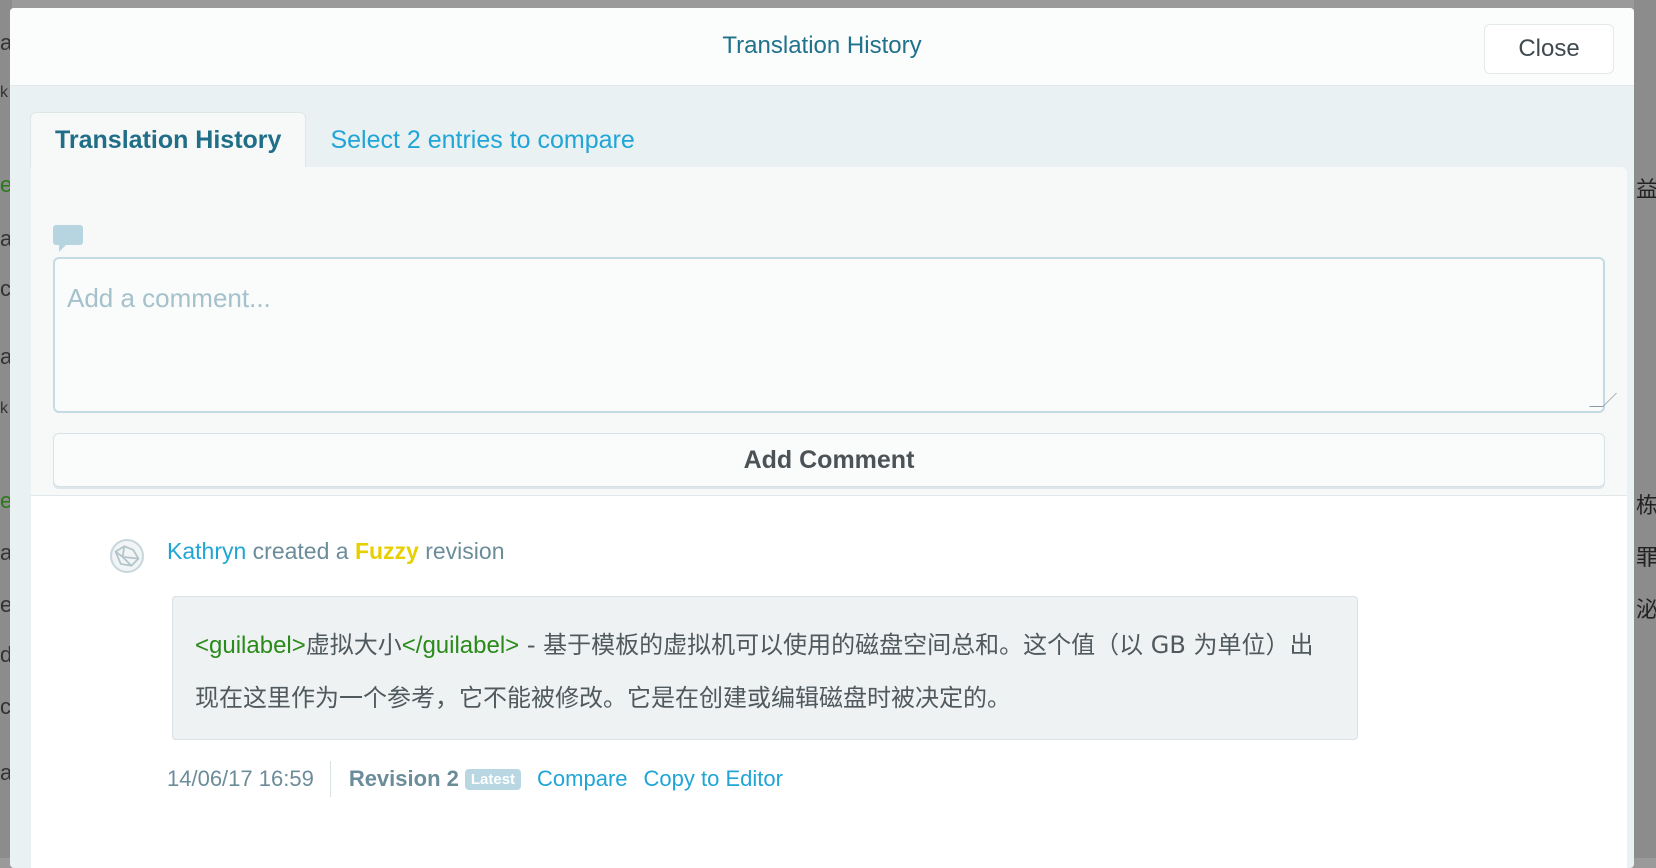 Image resolution: width=1656 pixels, height=868 pixels. I want to click on bg-fragment: 益, so click(1646, 190).